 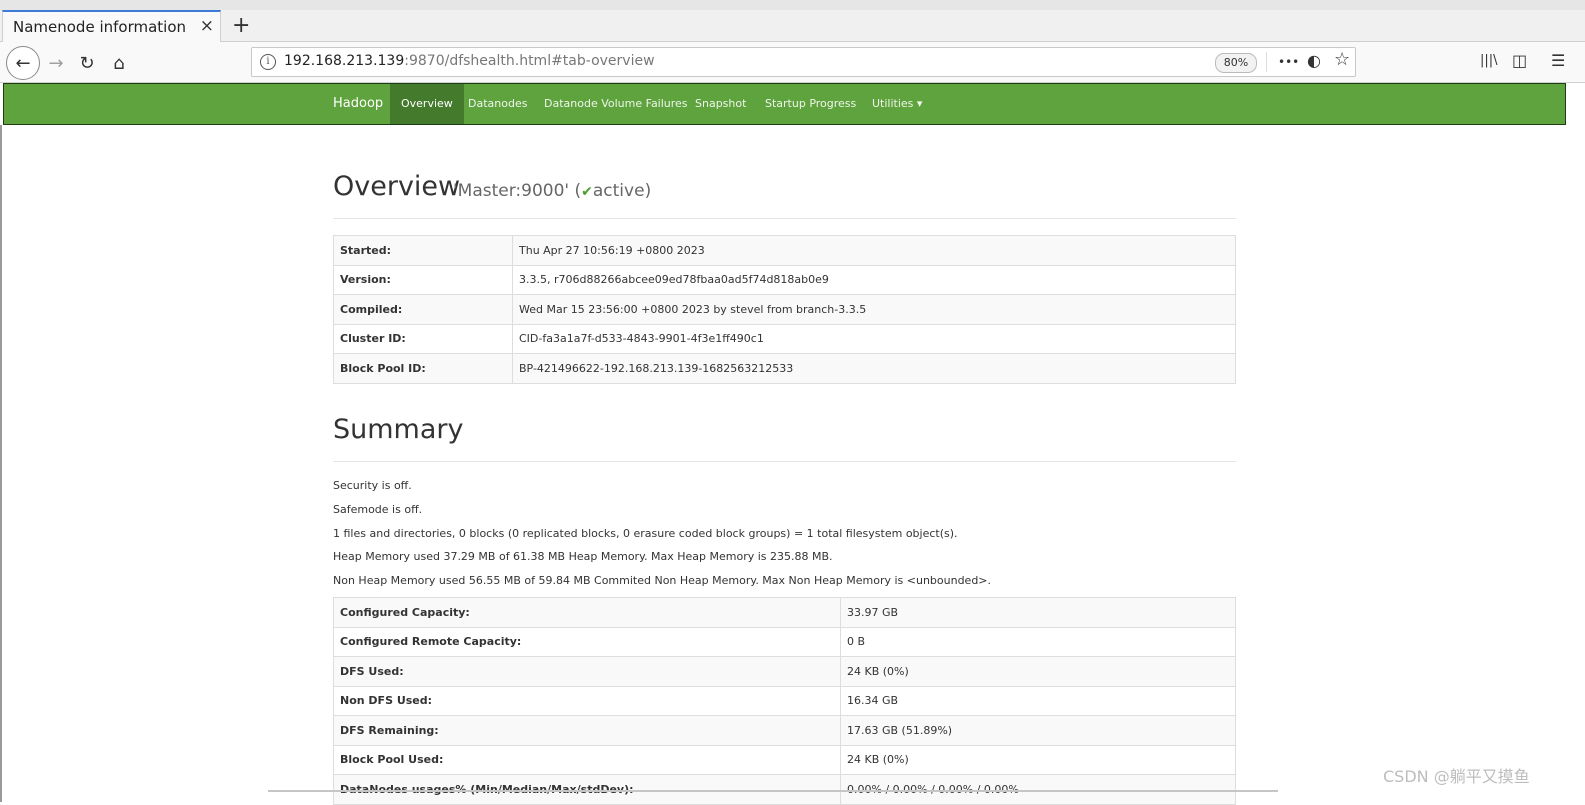 What do you see at coordinates (587, 759) in the screenshot?
I see `row-key: Block Pool Used:` at bounding box center [587, 759].